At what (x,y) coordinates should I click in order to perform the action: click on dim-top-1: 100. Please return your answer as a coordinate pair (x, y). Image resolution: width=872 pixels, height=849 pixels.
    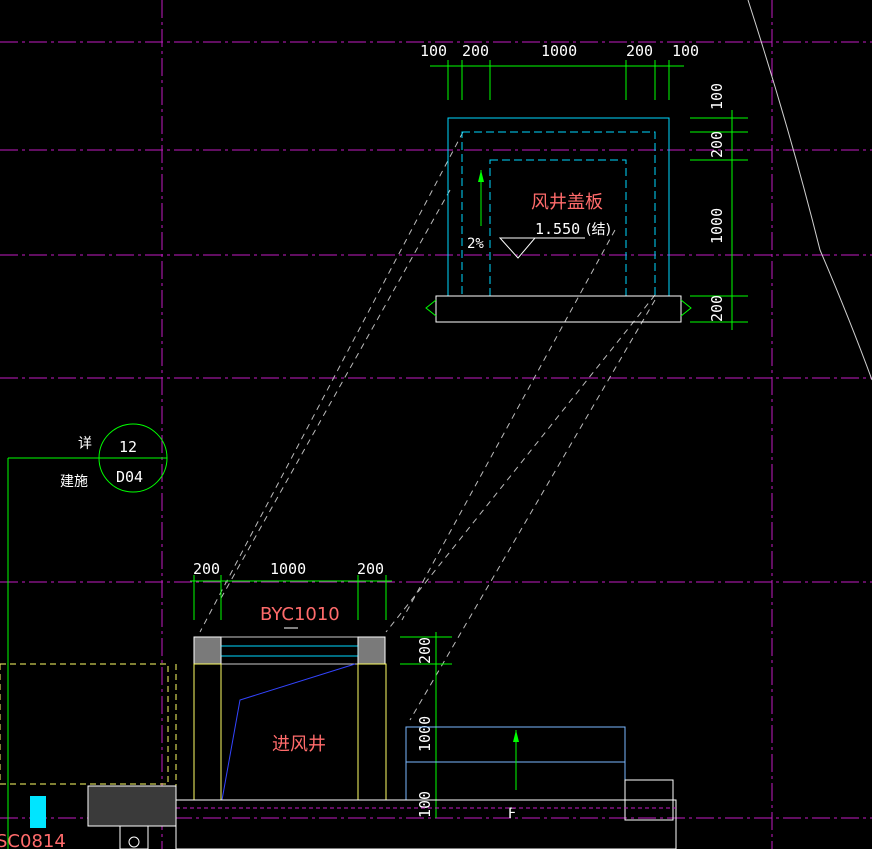
    Looking at the image, I should click on (433, 51).